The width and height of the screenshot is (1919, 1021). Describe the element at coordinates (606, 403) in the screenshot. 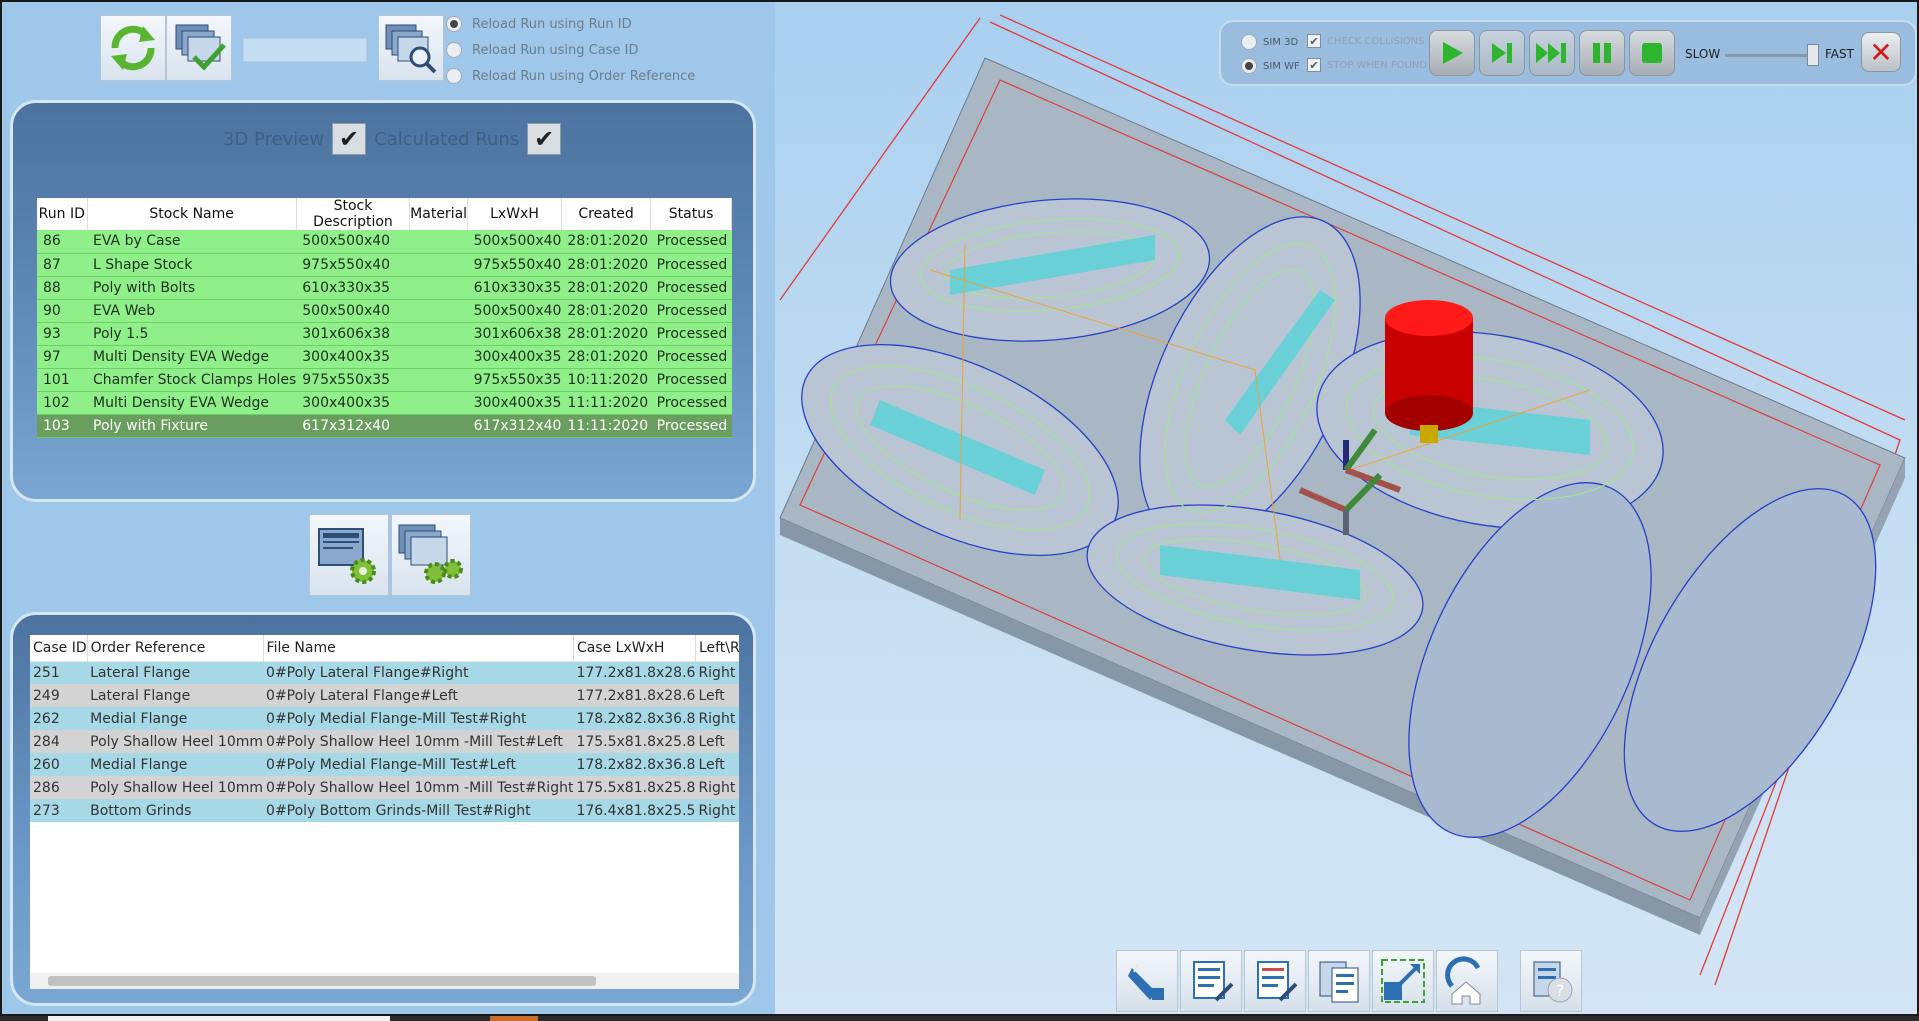

I see `run-cell-created: 11:11:2020` at that location.